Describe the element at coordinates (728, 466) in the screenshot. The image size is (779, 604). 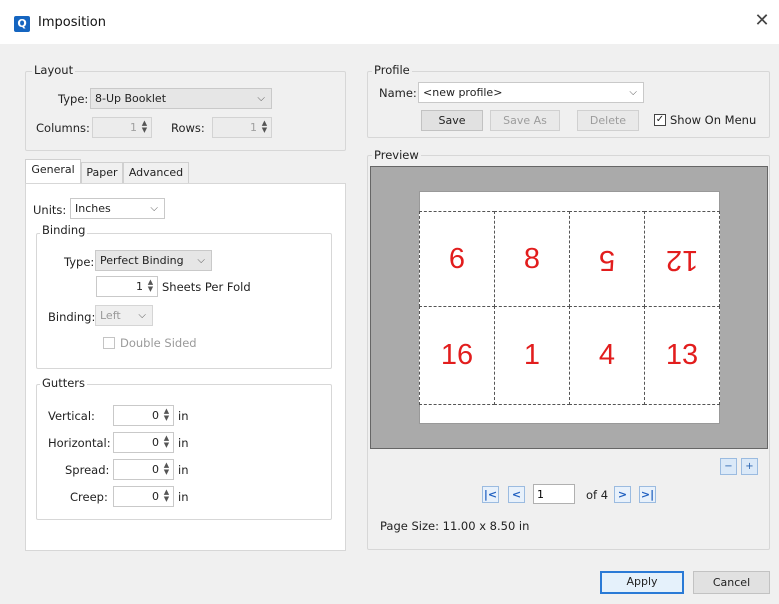
I see `zoom-out-icon: −` at that location.